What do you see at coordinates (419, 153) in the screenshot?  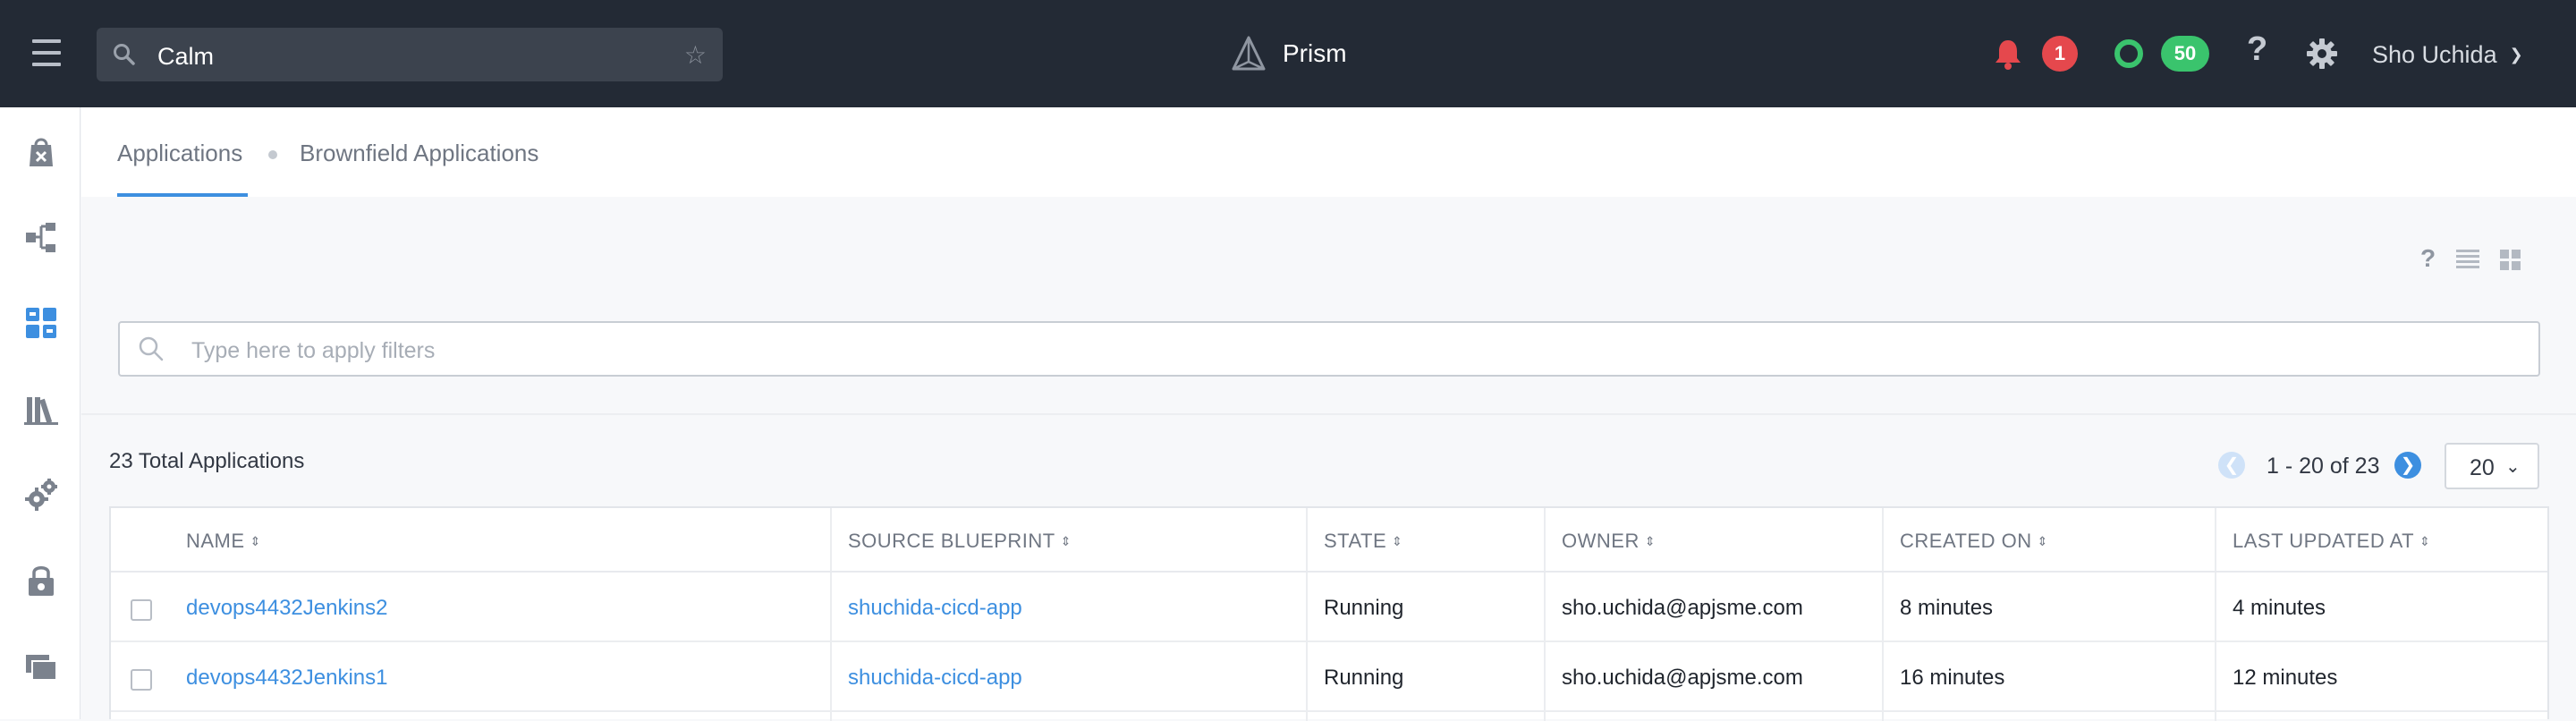 I see `tab-brownfield-applications: Brownfield Applications` at bounding box center [419, 153].